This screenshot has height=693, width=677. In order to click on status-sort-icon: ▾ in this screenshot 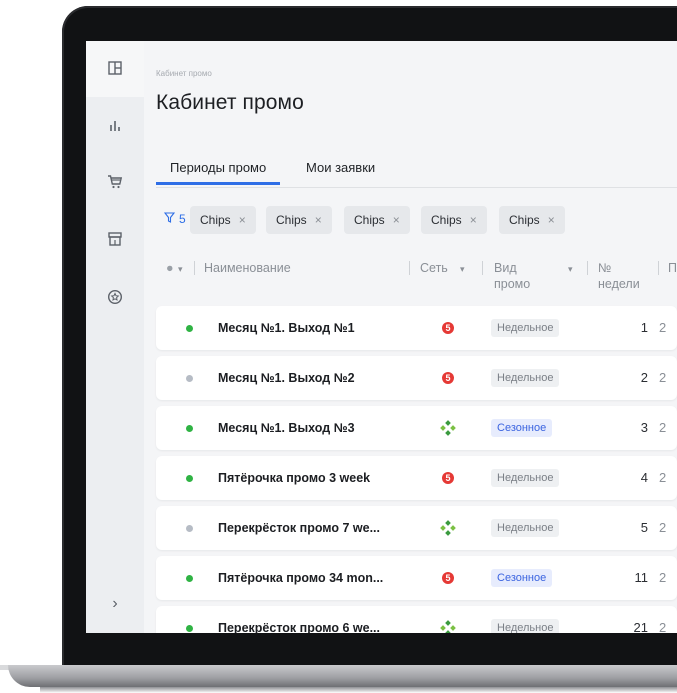, I will do `click(180, 269)`.